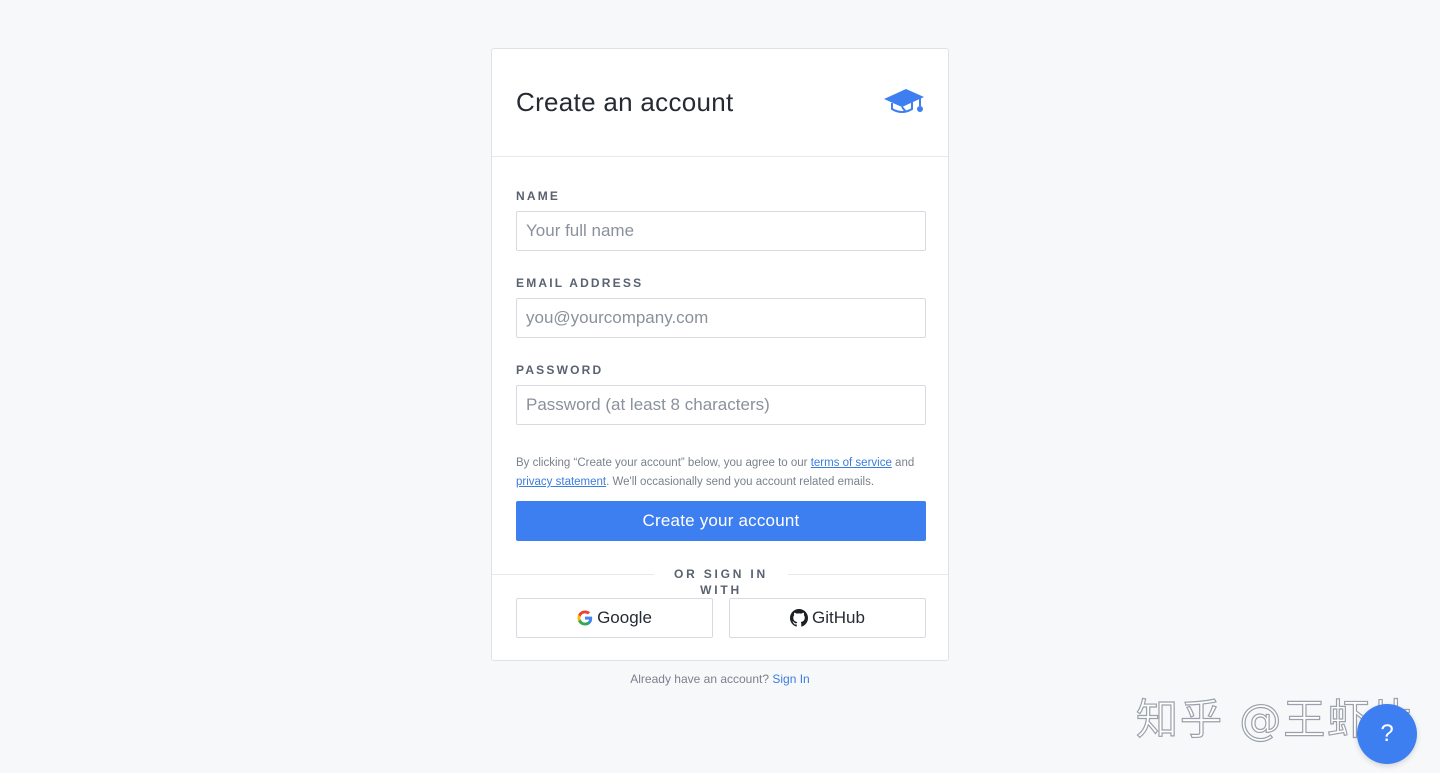 The image size is (1440, 773). I want to click on google-signin-button: Google, so click(614, 618).